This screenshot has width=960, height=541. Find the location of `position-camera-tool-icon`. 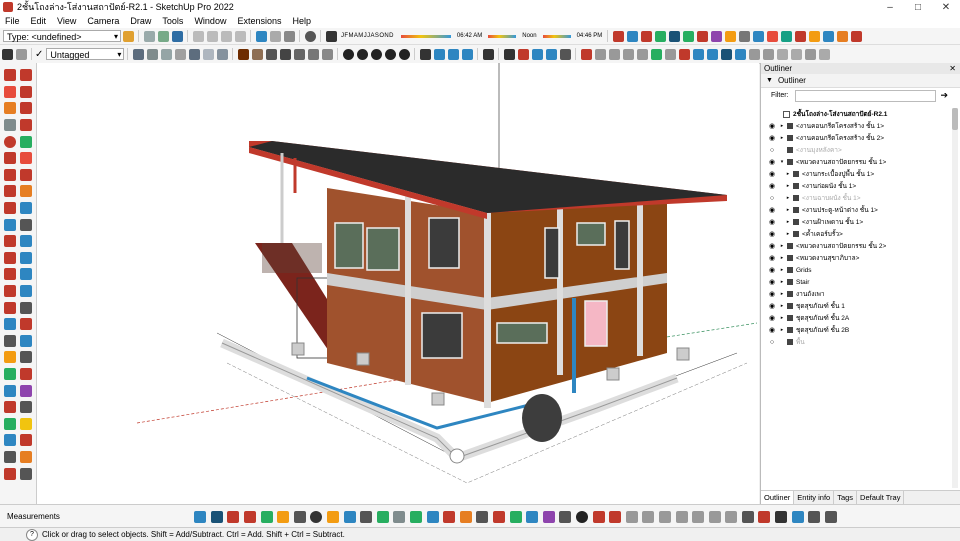

position-camera-tool-icon is located at coordinates (10, 324).